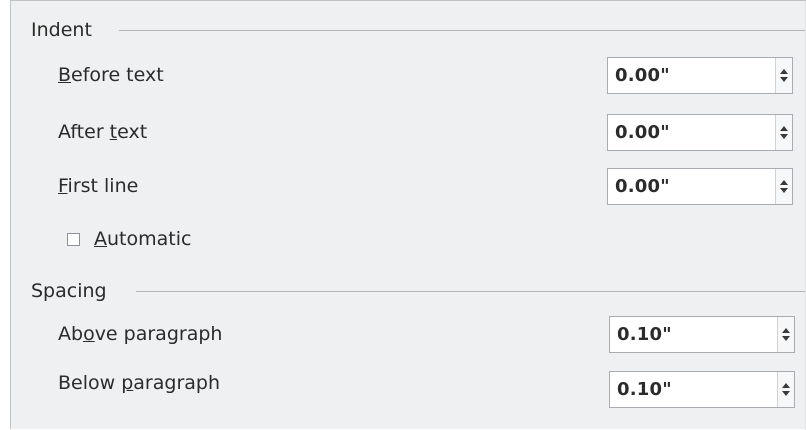 This screenshot has width=806, height=430. I want to click on spacing-section-heading: Spacing, so click(69, 291).